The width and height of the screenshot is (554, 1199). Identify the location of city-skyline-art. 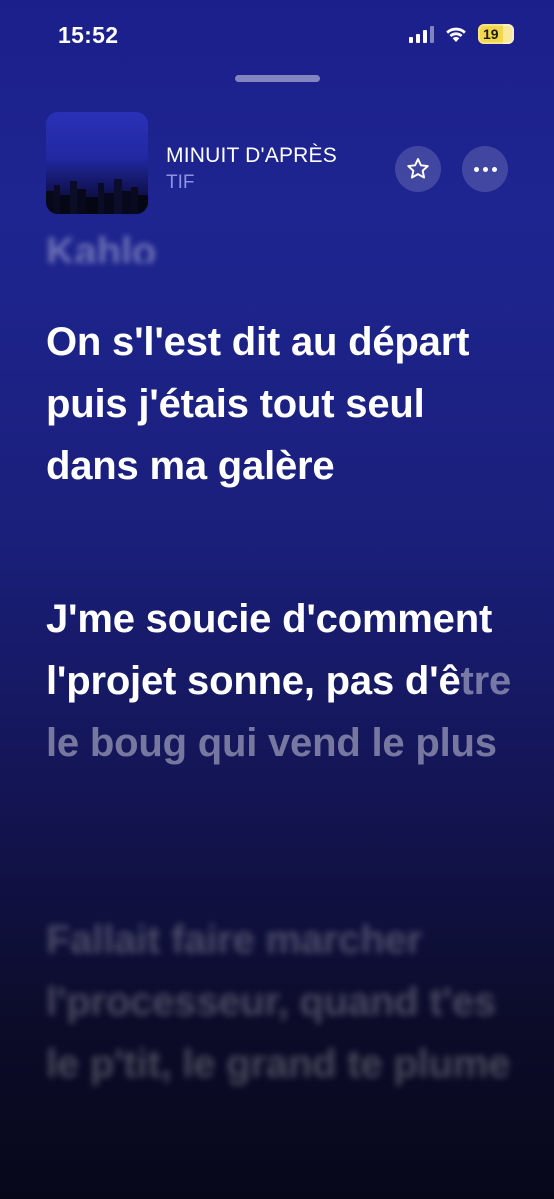
(97, 196).